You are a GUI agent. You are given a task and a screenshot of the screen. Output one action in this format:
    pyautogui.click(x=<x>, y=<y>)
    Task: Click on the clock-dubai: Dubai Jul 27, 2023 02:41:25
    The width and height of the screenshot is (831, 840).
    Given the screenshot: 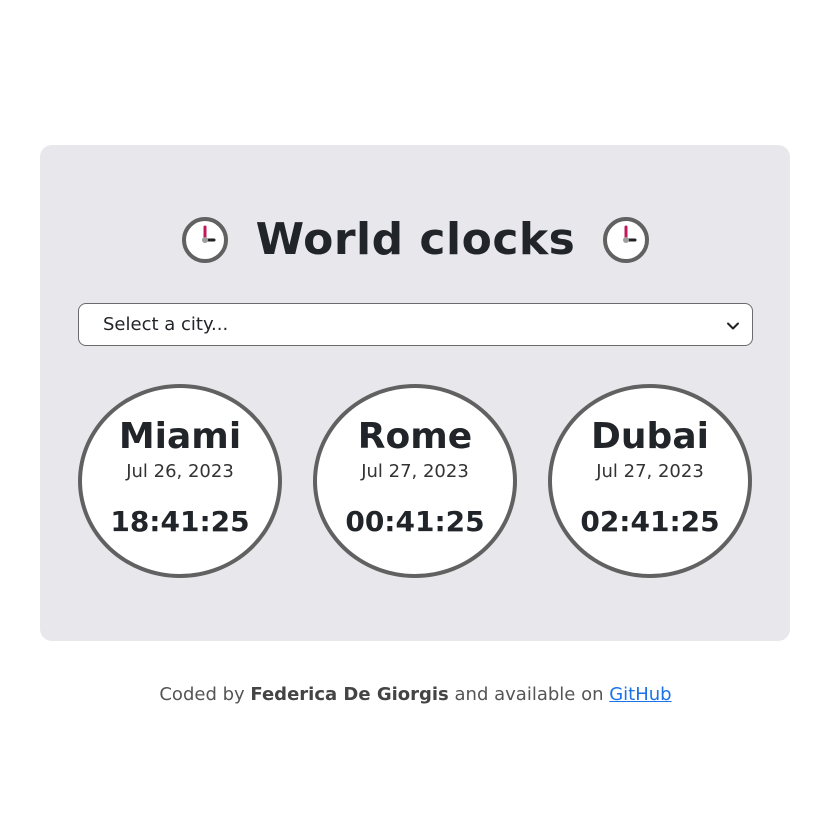 What is the action you would take?
    pyautogui.click(x=650, y=481)
    